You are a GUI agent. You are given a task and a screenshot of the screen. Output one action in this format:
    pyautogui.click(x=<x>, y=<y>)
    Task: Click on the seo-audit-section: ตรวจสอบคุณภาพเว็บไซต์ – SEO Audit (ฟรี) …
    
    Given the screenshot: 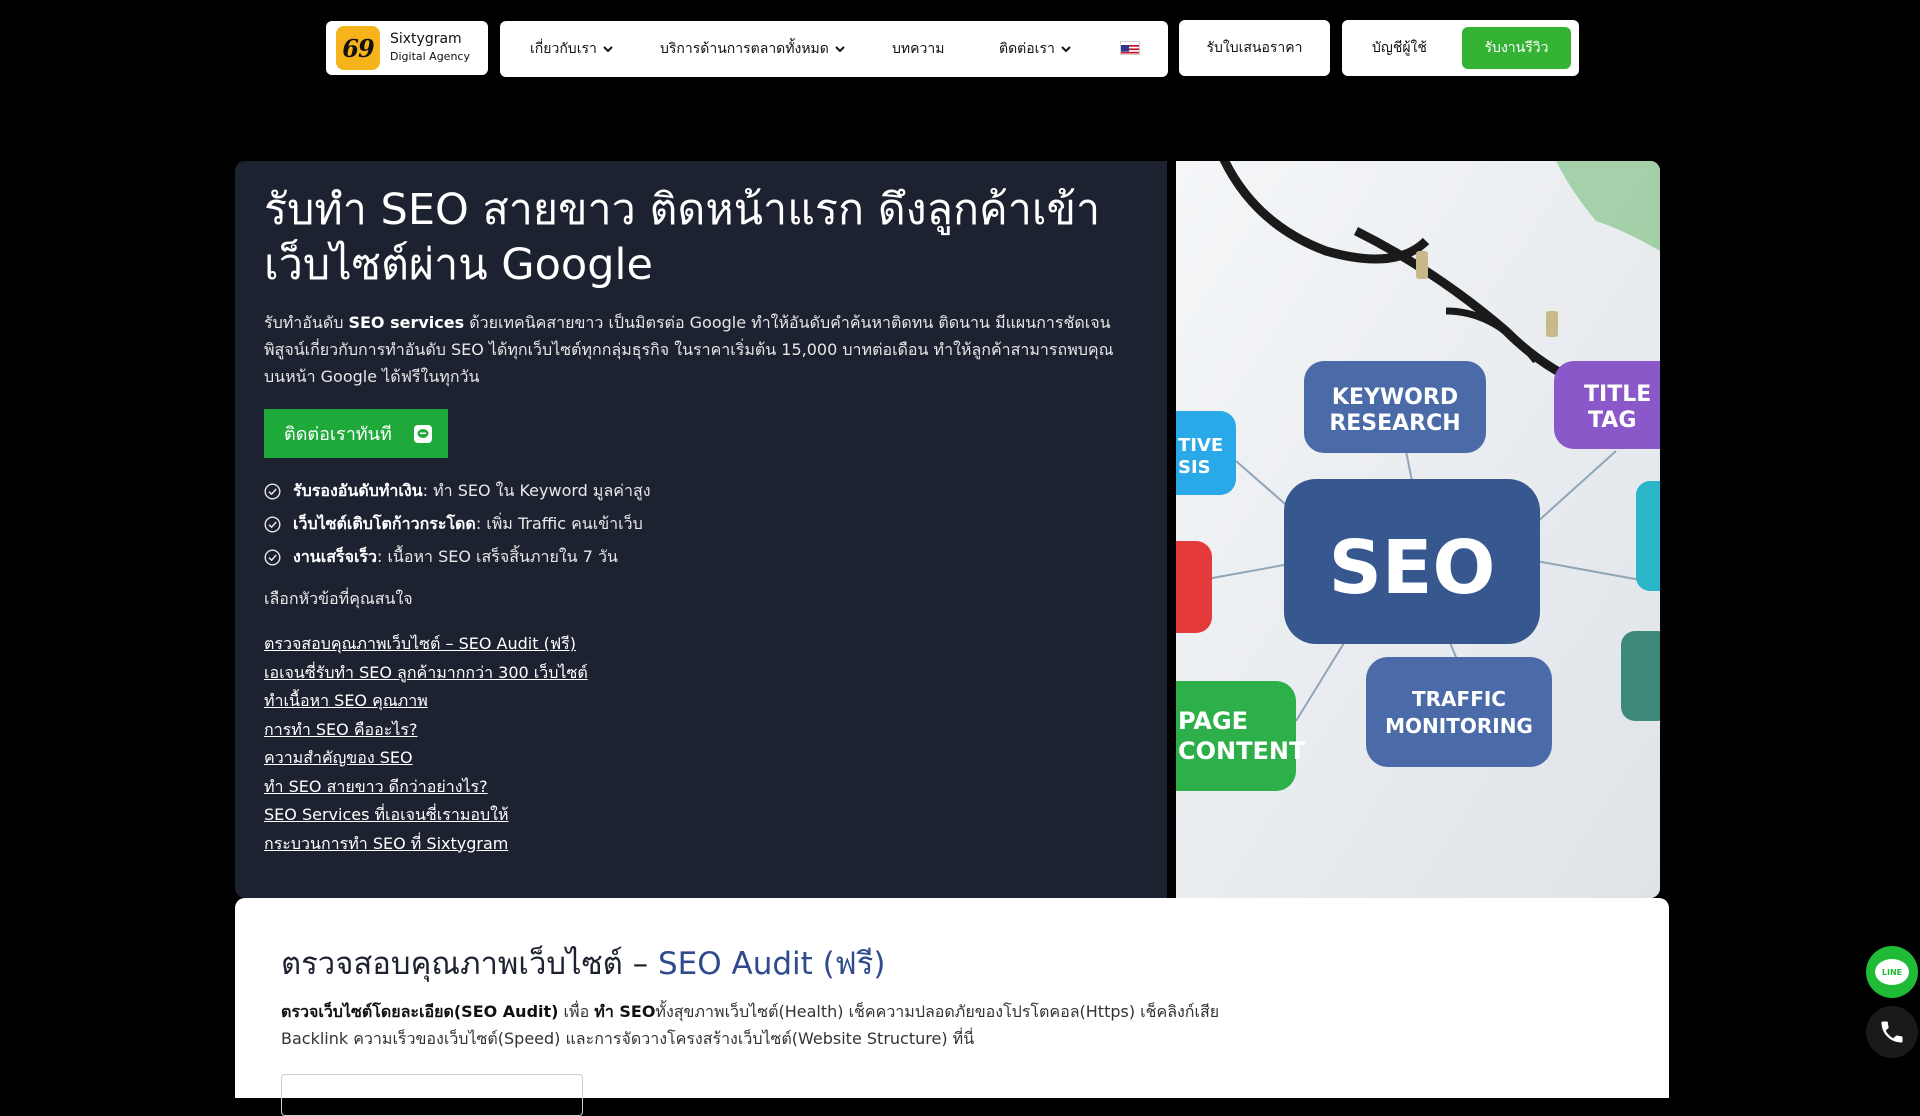 What is the action you would take?
    pyautogui.click(x=952, y=1007)
    